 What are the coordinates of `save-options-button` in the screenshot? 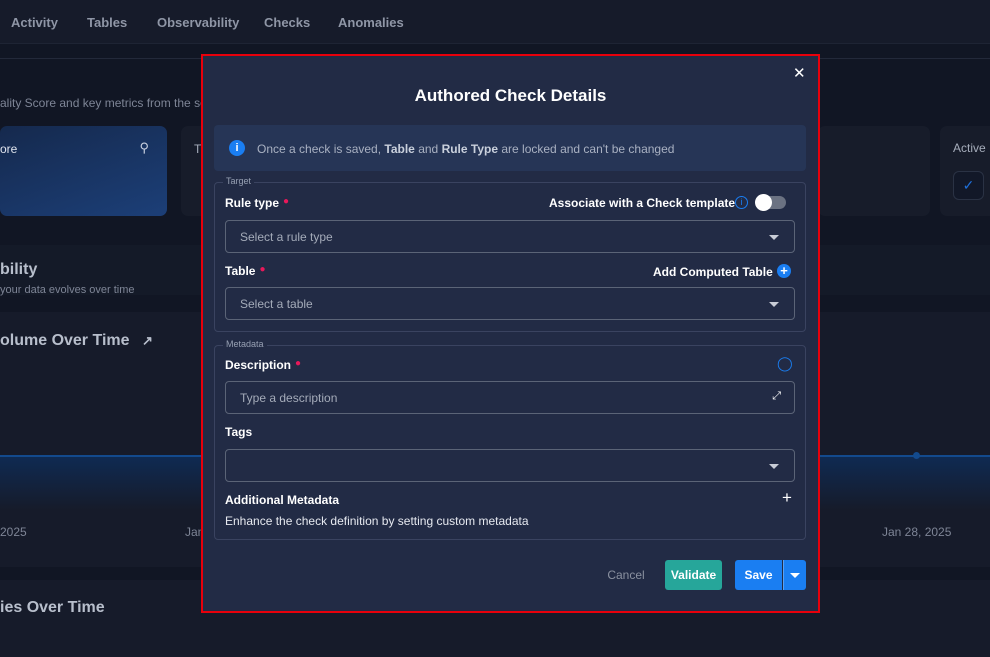 It's located at (794, 575).